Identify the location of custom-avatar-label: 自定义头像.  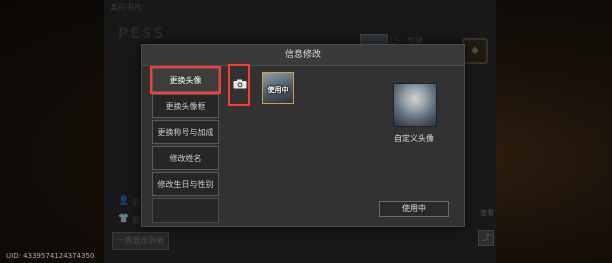
(414, 138).